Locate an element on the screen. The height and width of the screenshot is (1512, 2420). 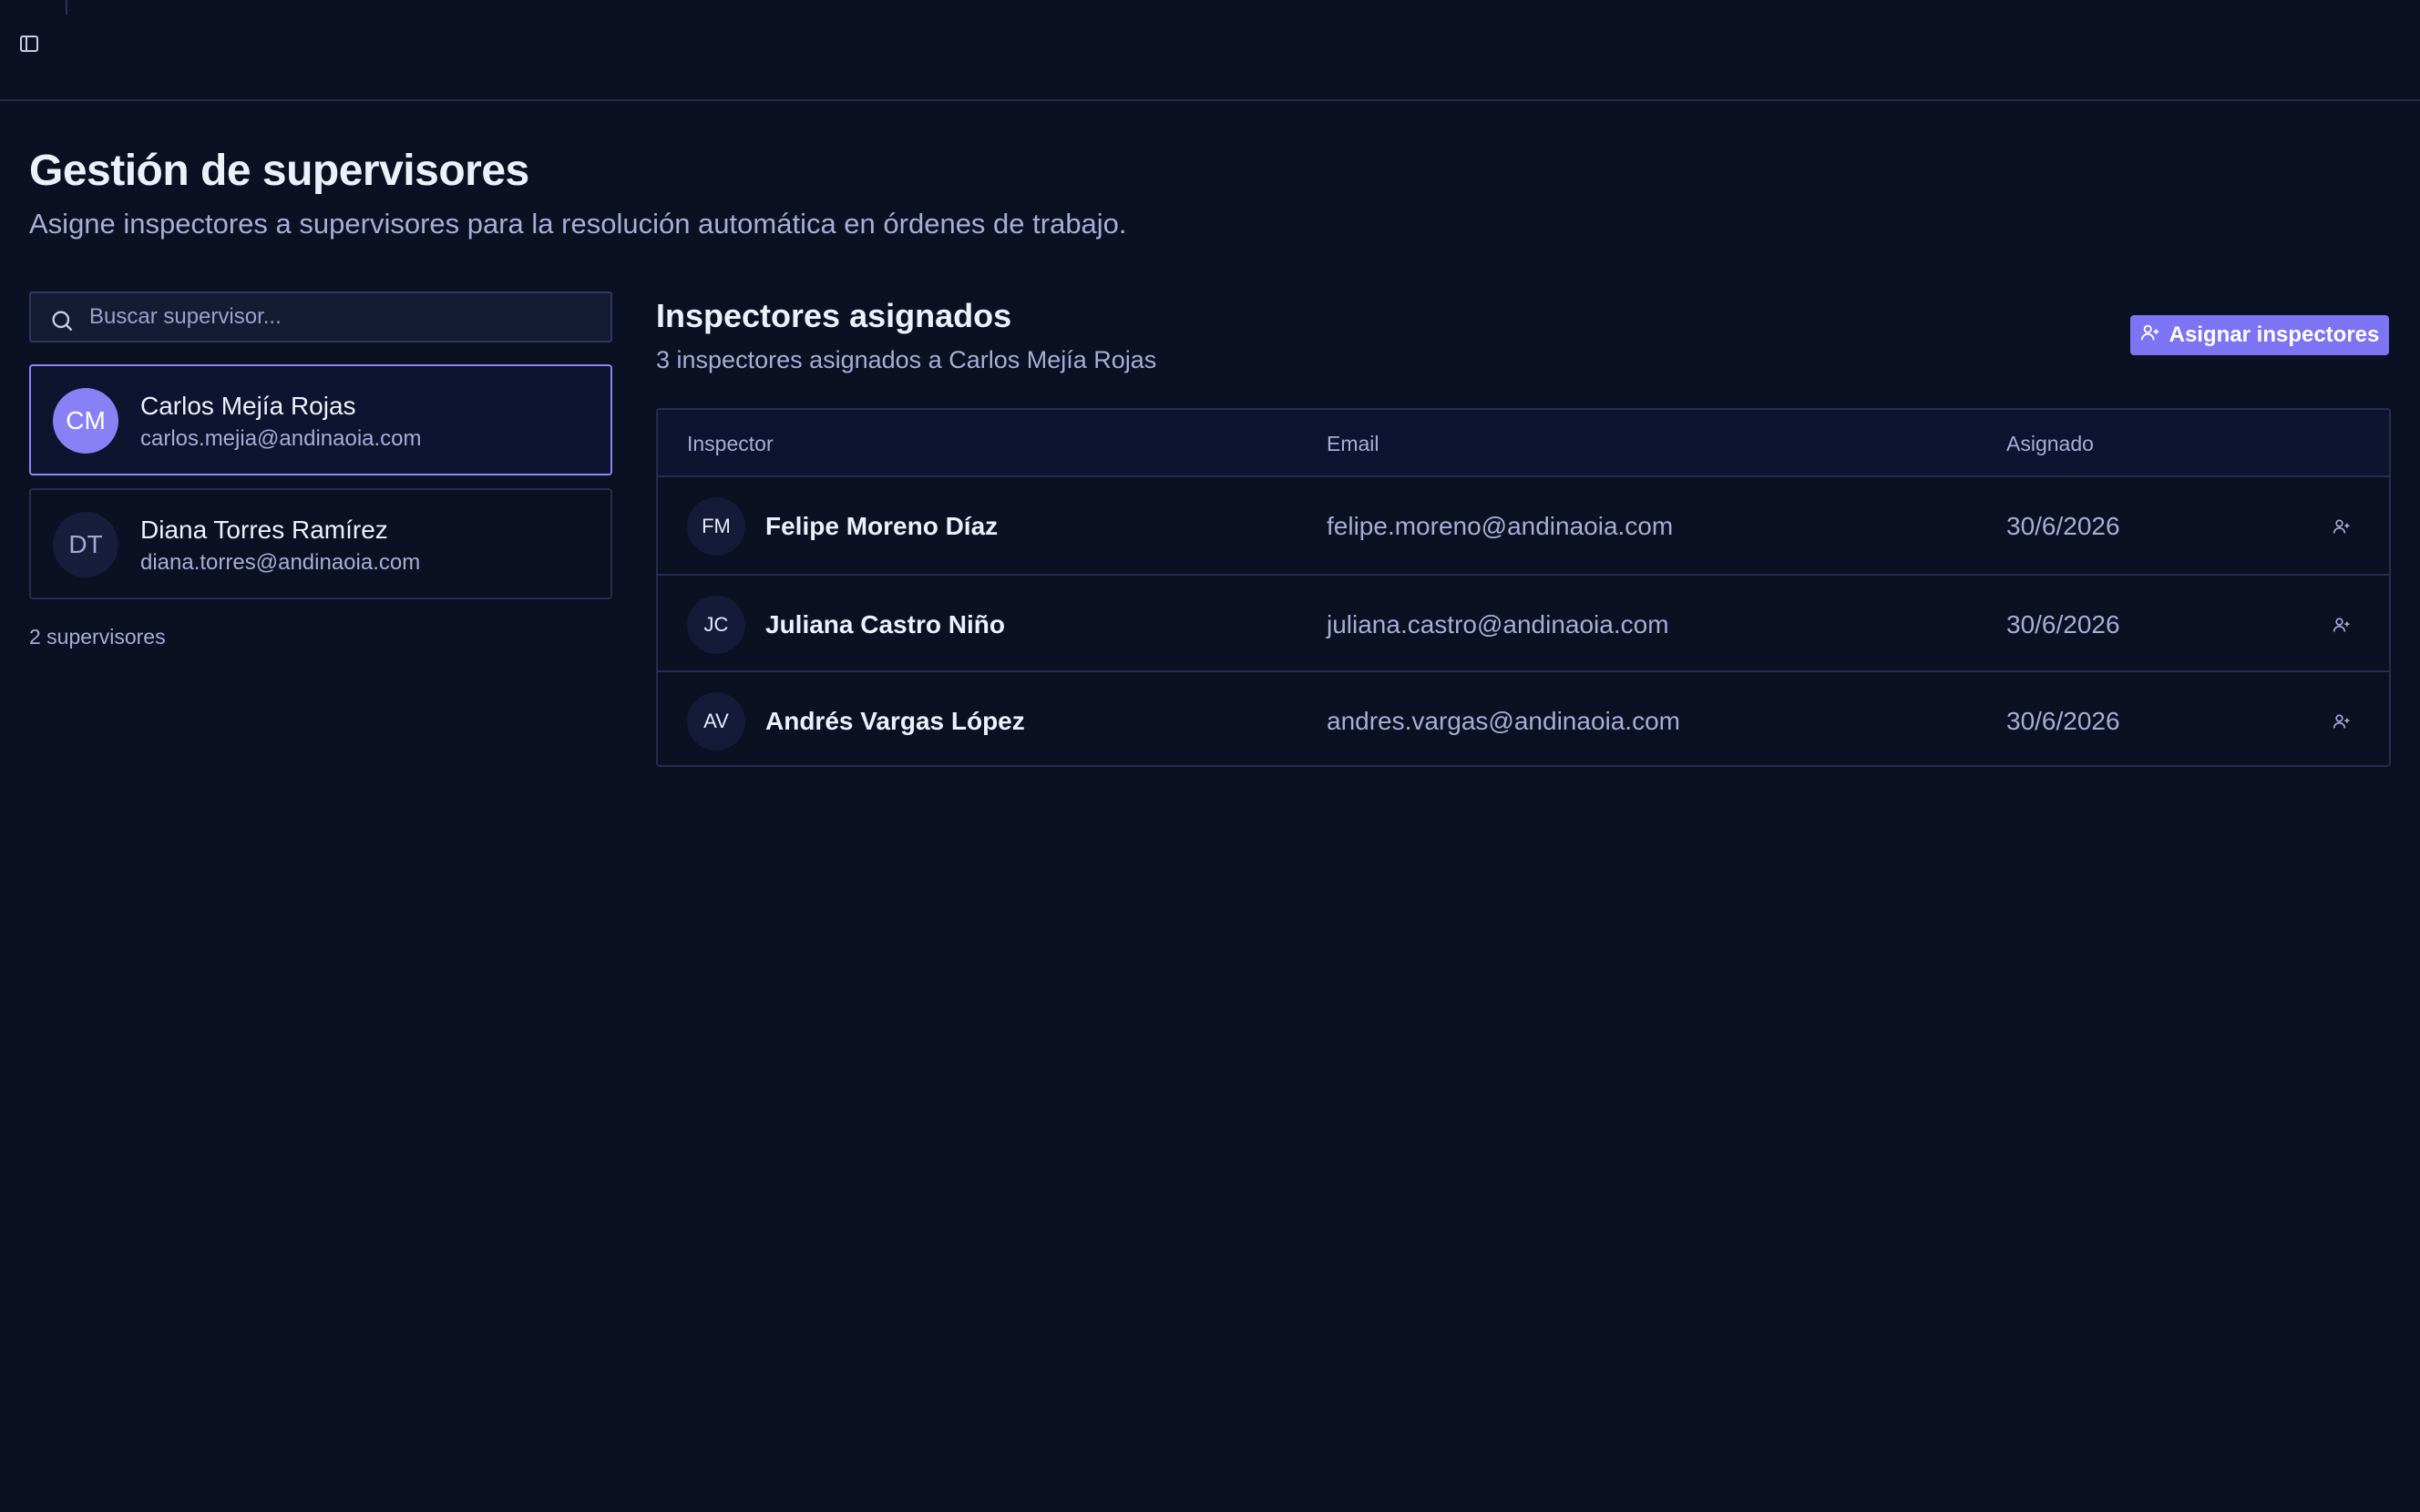
avatar: DT is located at coordinates (85, 544).